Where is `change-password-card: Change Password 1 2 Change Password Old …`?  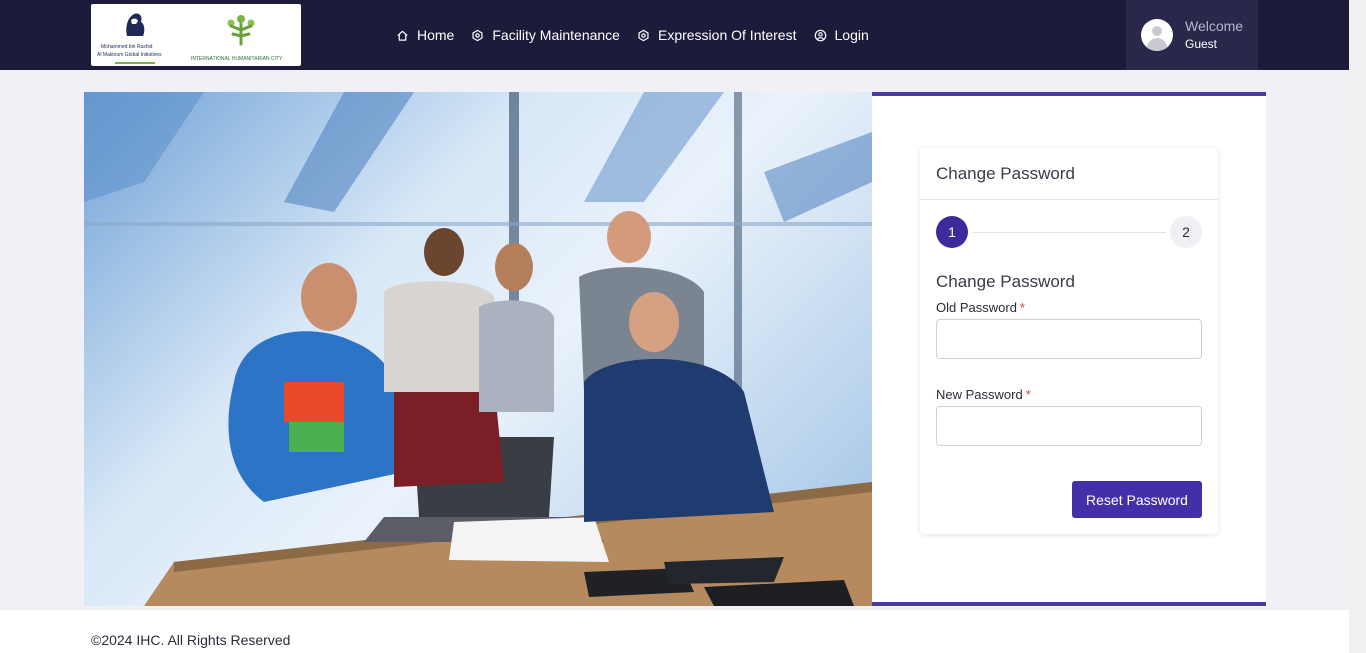 change-password-card: Change Password 1 2 Change Password Old … is located at coordinates (1069, 341).